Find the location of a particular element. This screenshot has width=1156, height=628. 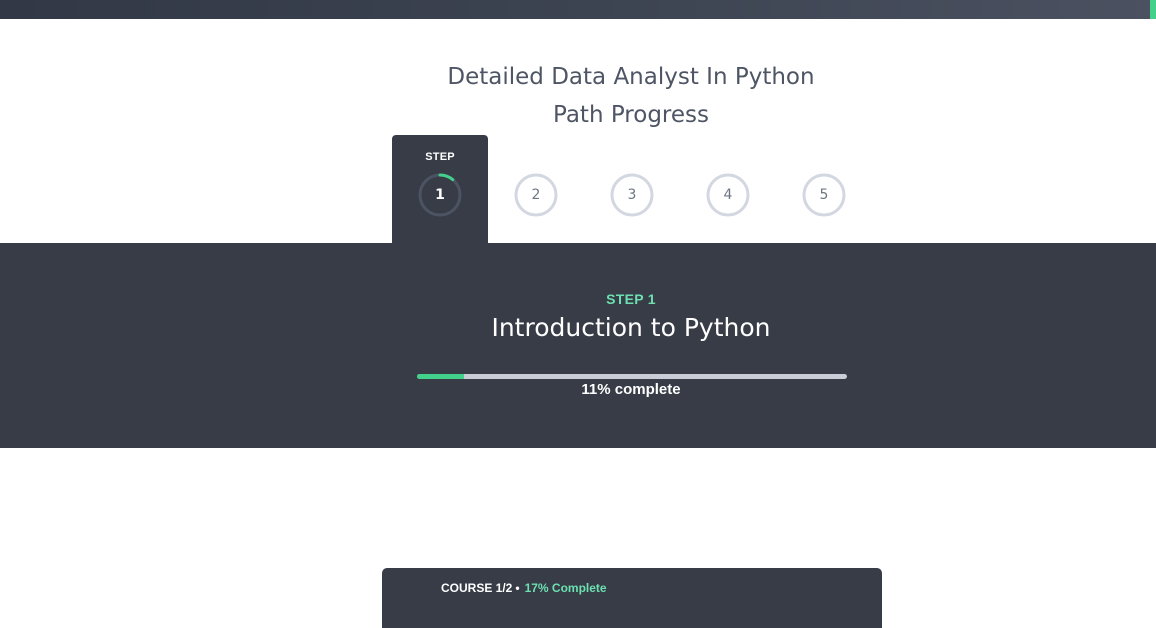

page-title-line1: Detailed Data Analyst In Python is located at coordinates (631, 77).